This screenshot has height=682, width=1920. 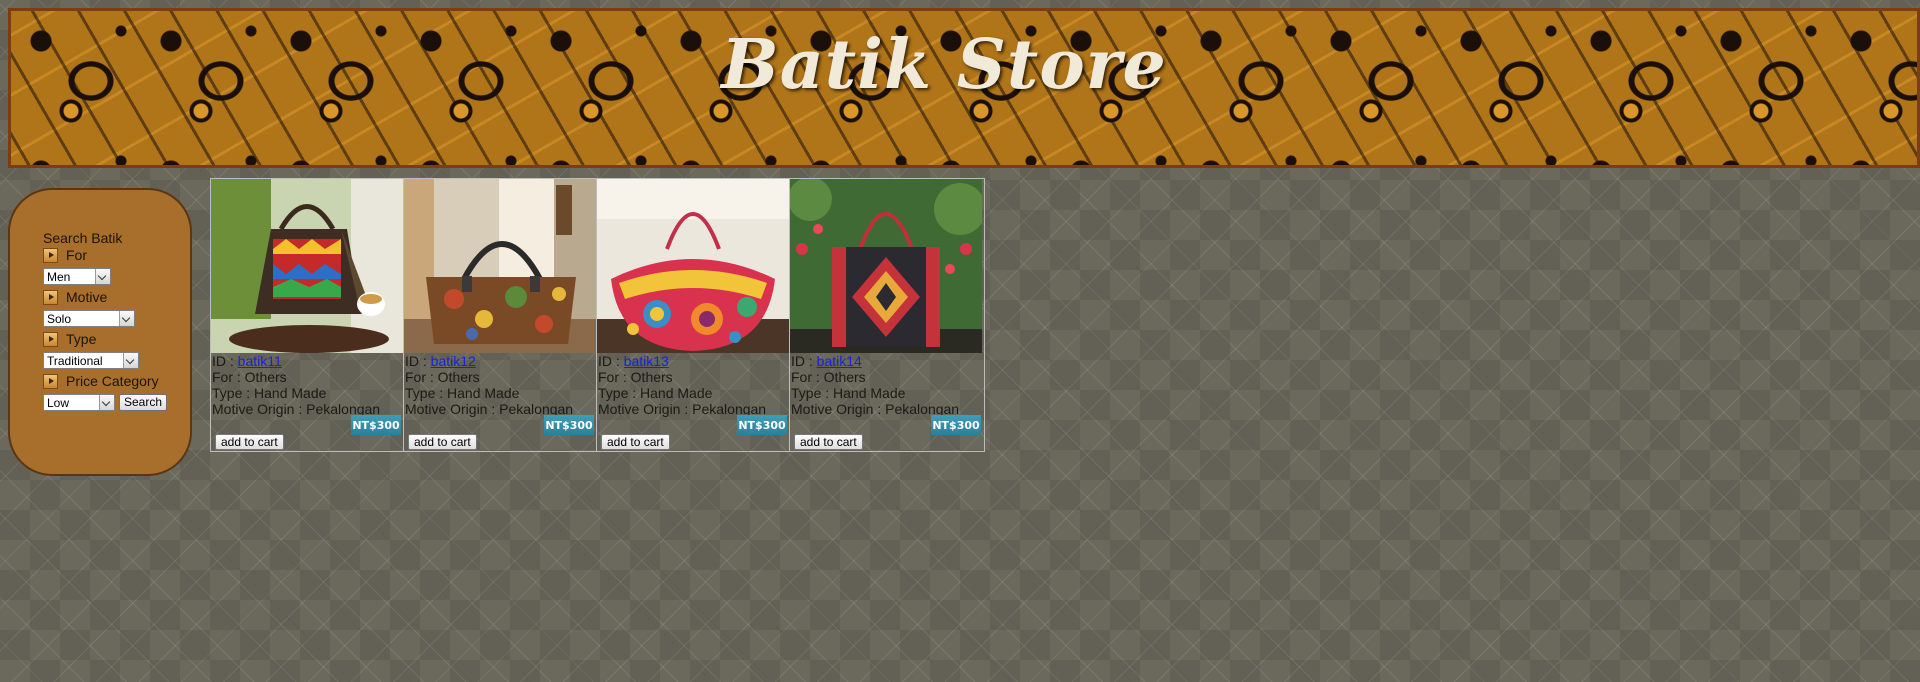 What do you see at coordinates (112, 381) in the screenshot?
I see `price-category-label: Price Category` at bounding box center [112, 381].